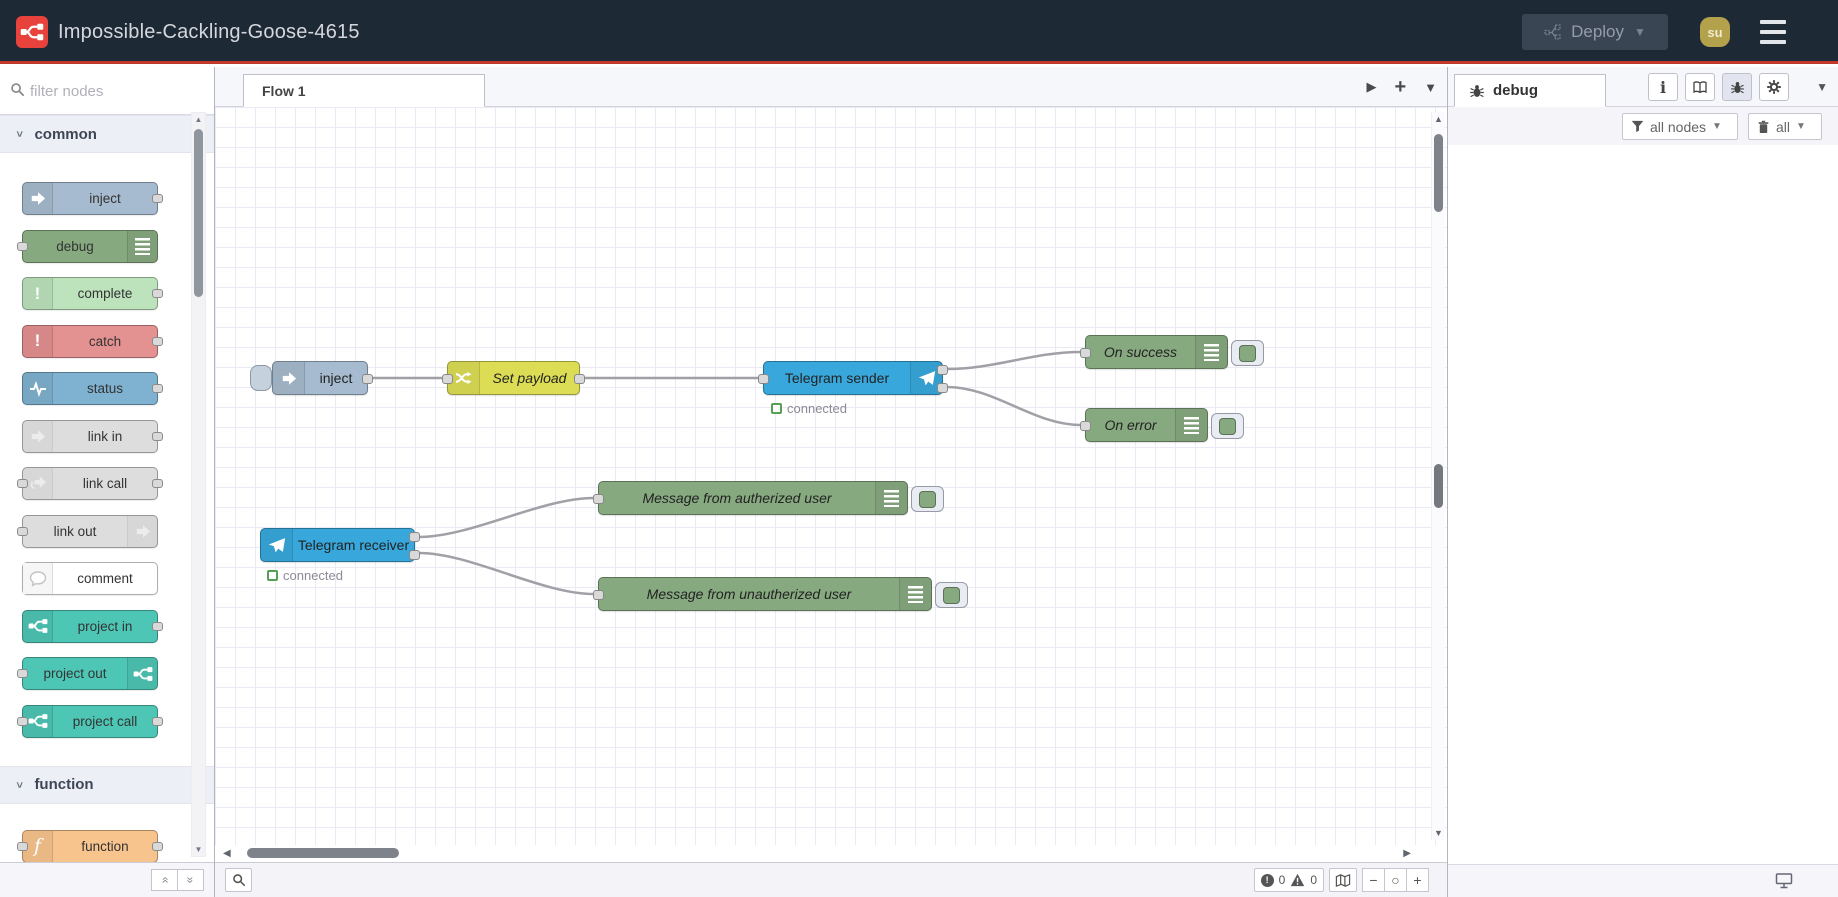 The image size is (1838, 897). Describe the element at coordinates (92, 626) in the screenshot. I see `palette-node-project-in: project in` at that location.